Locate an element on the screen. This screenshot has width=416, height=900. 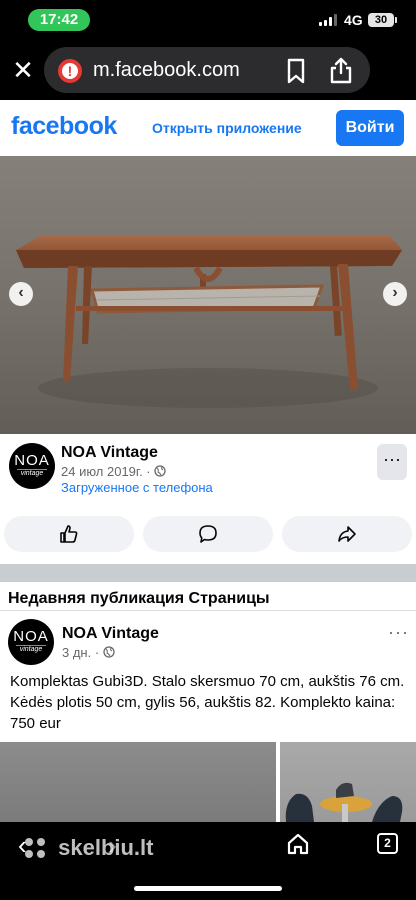
battery-icon: 30 is located at coordinates (382, 20).